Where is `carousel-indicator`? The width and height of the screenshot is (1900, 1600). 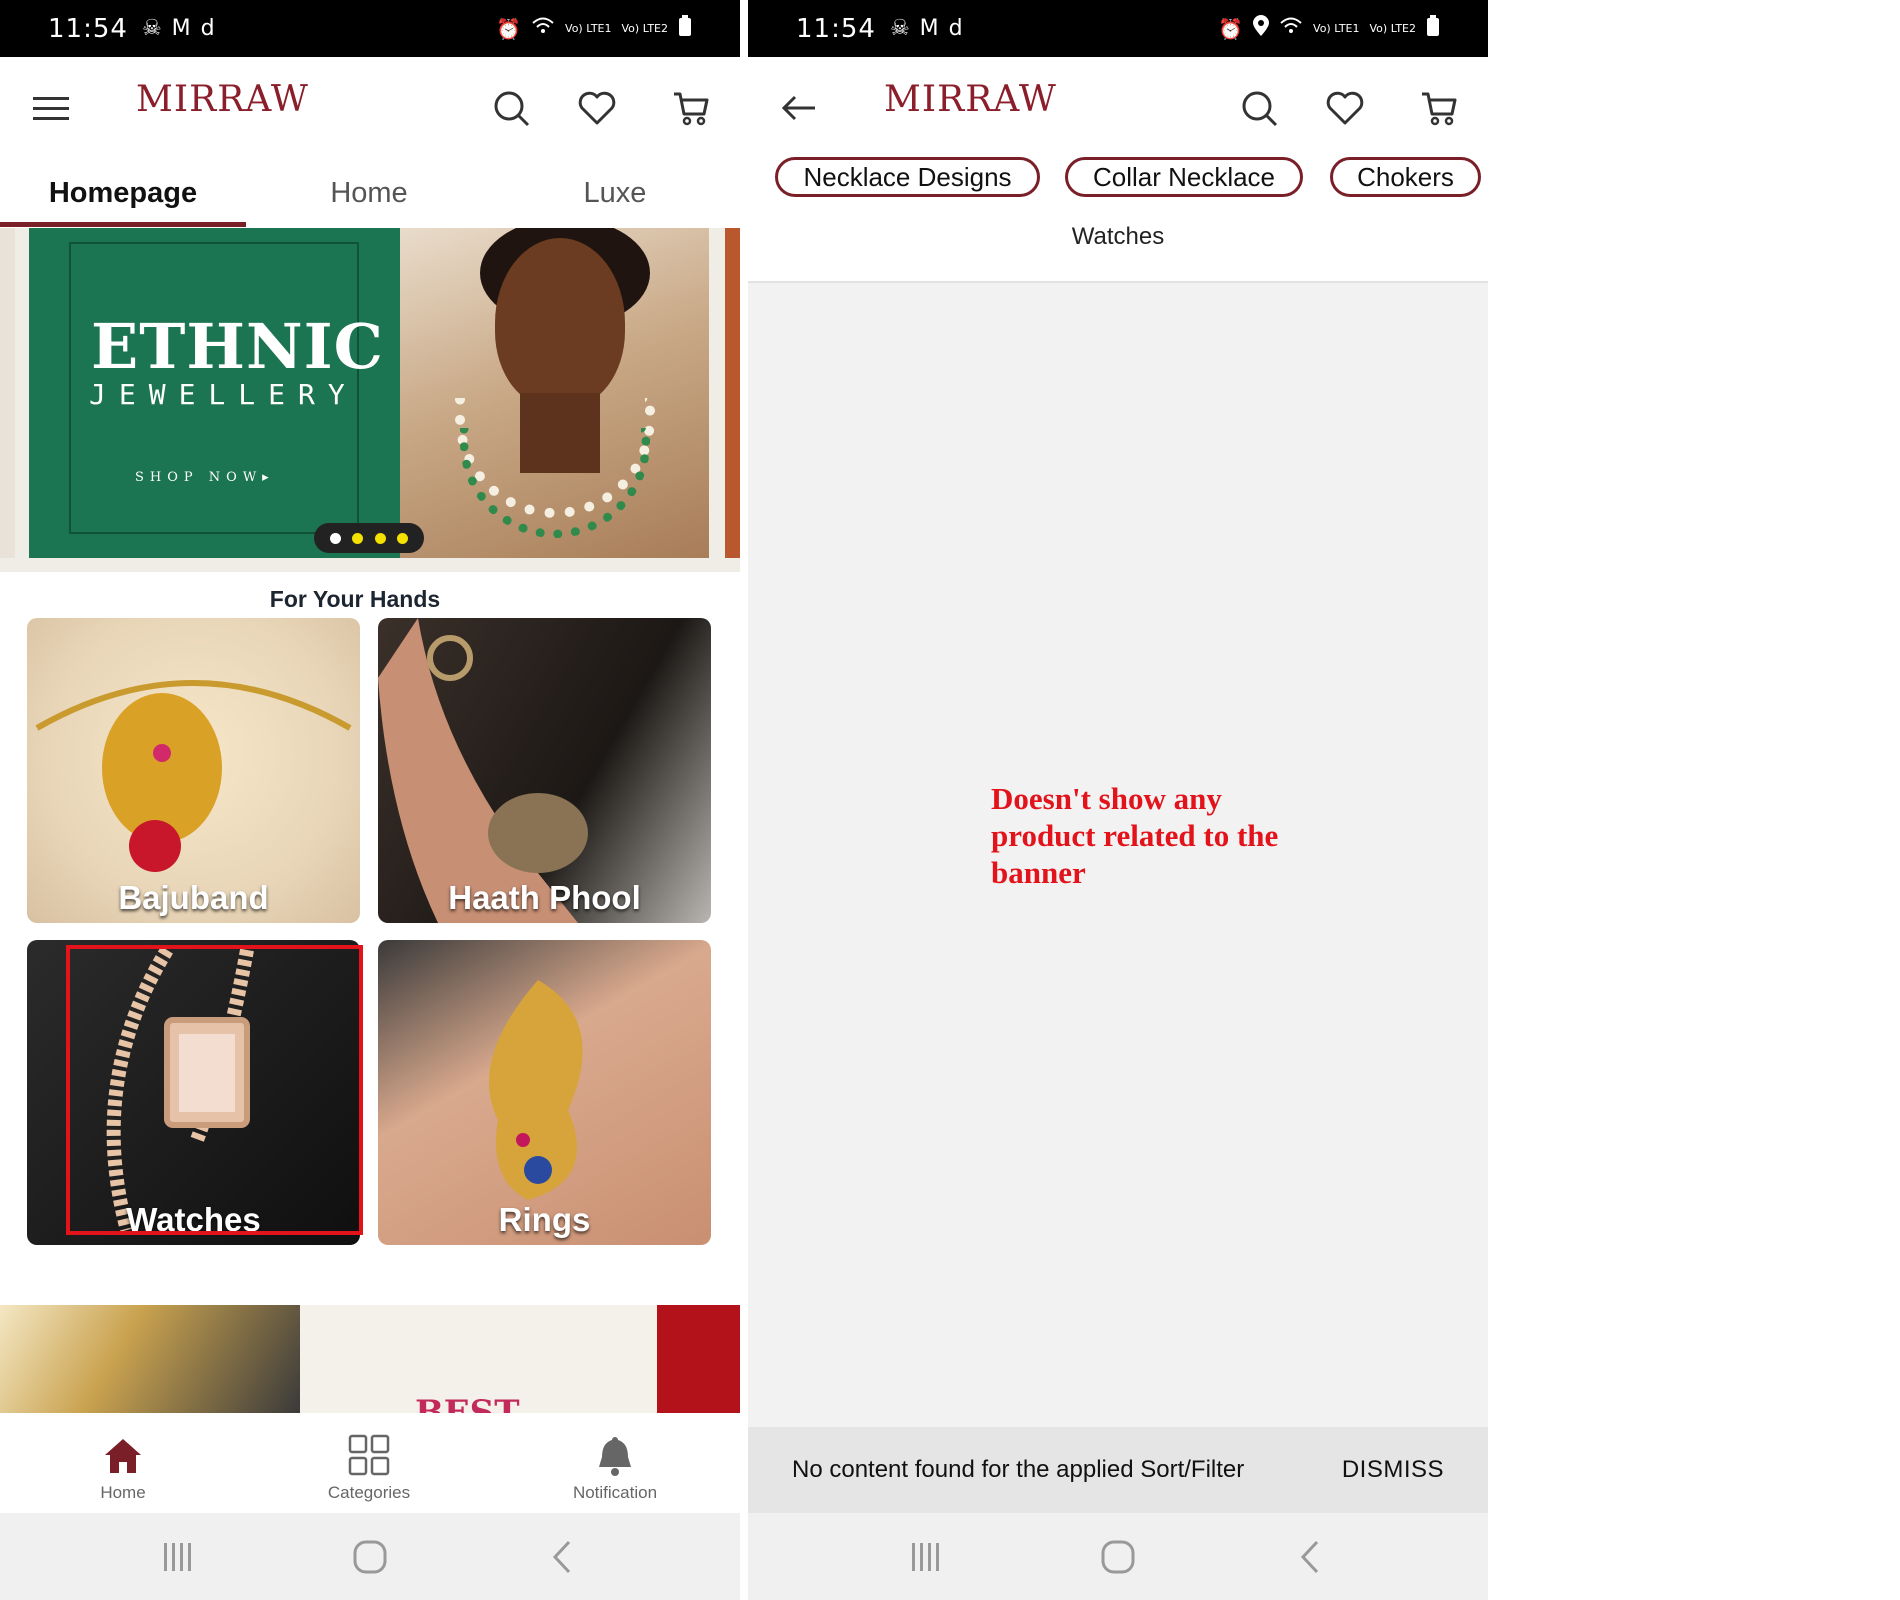
carousel-indicator is located at coordinates (369, 538).